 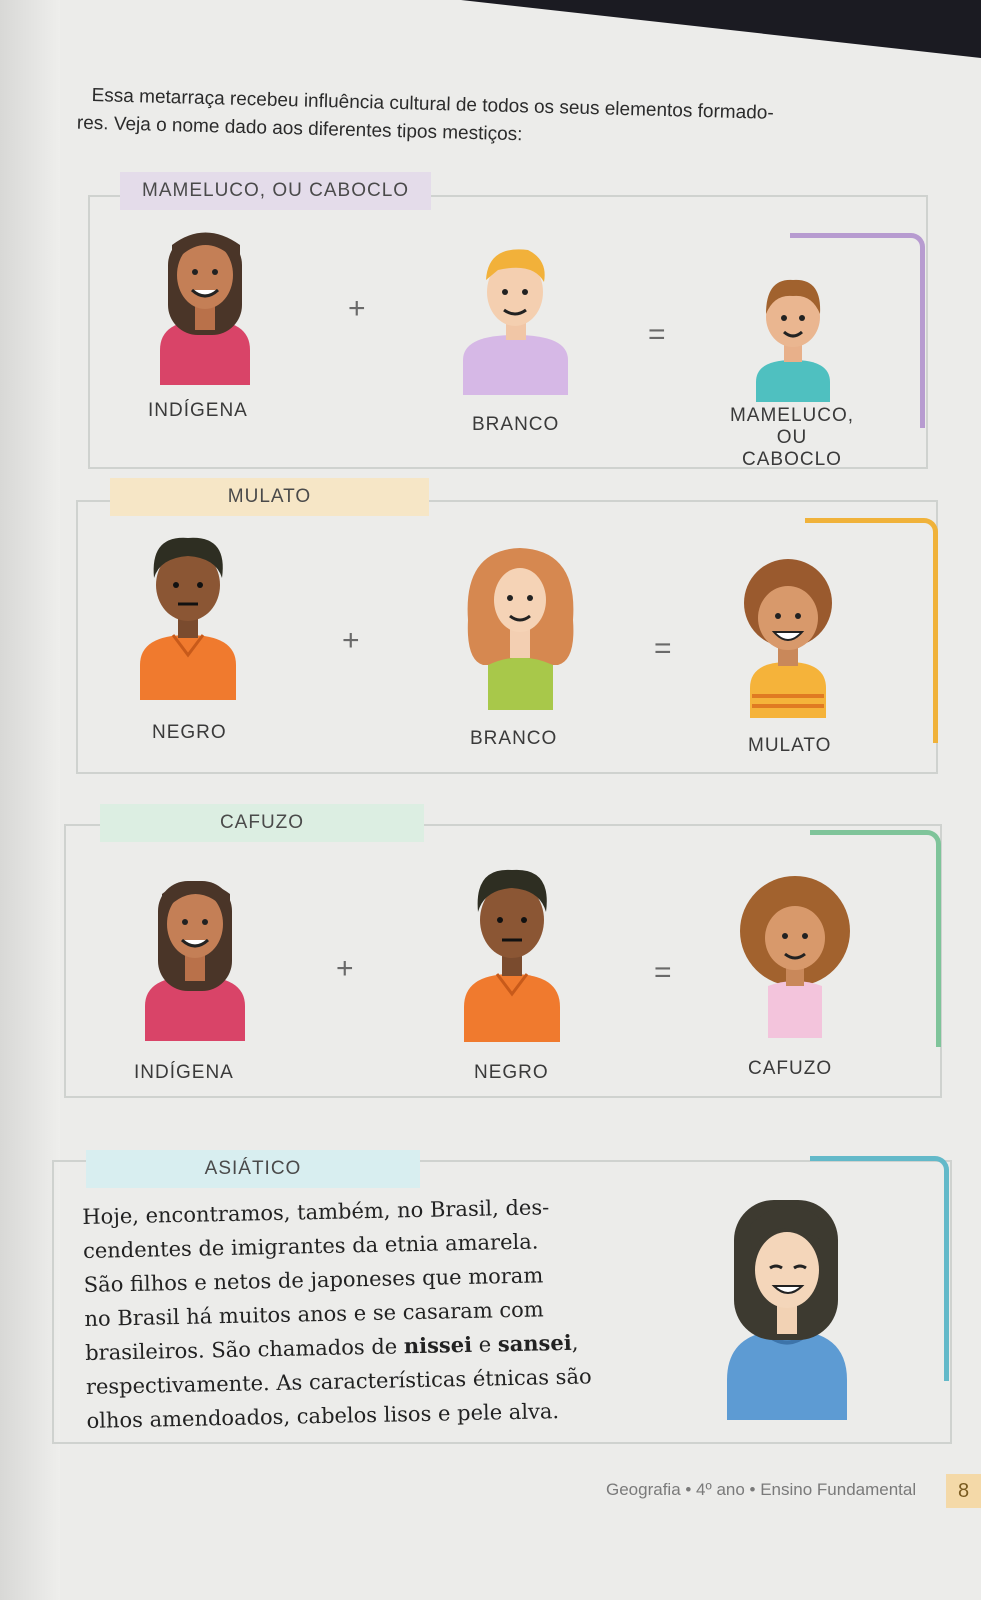 I want to click on label-result-mameluco-line-2: CABOCLO, so click(x=792, y=459).